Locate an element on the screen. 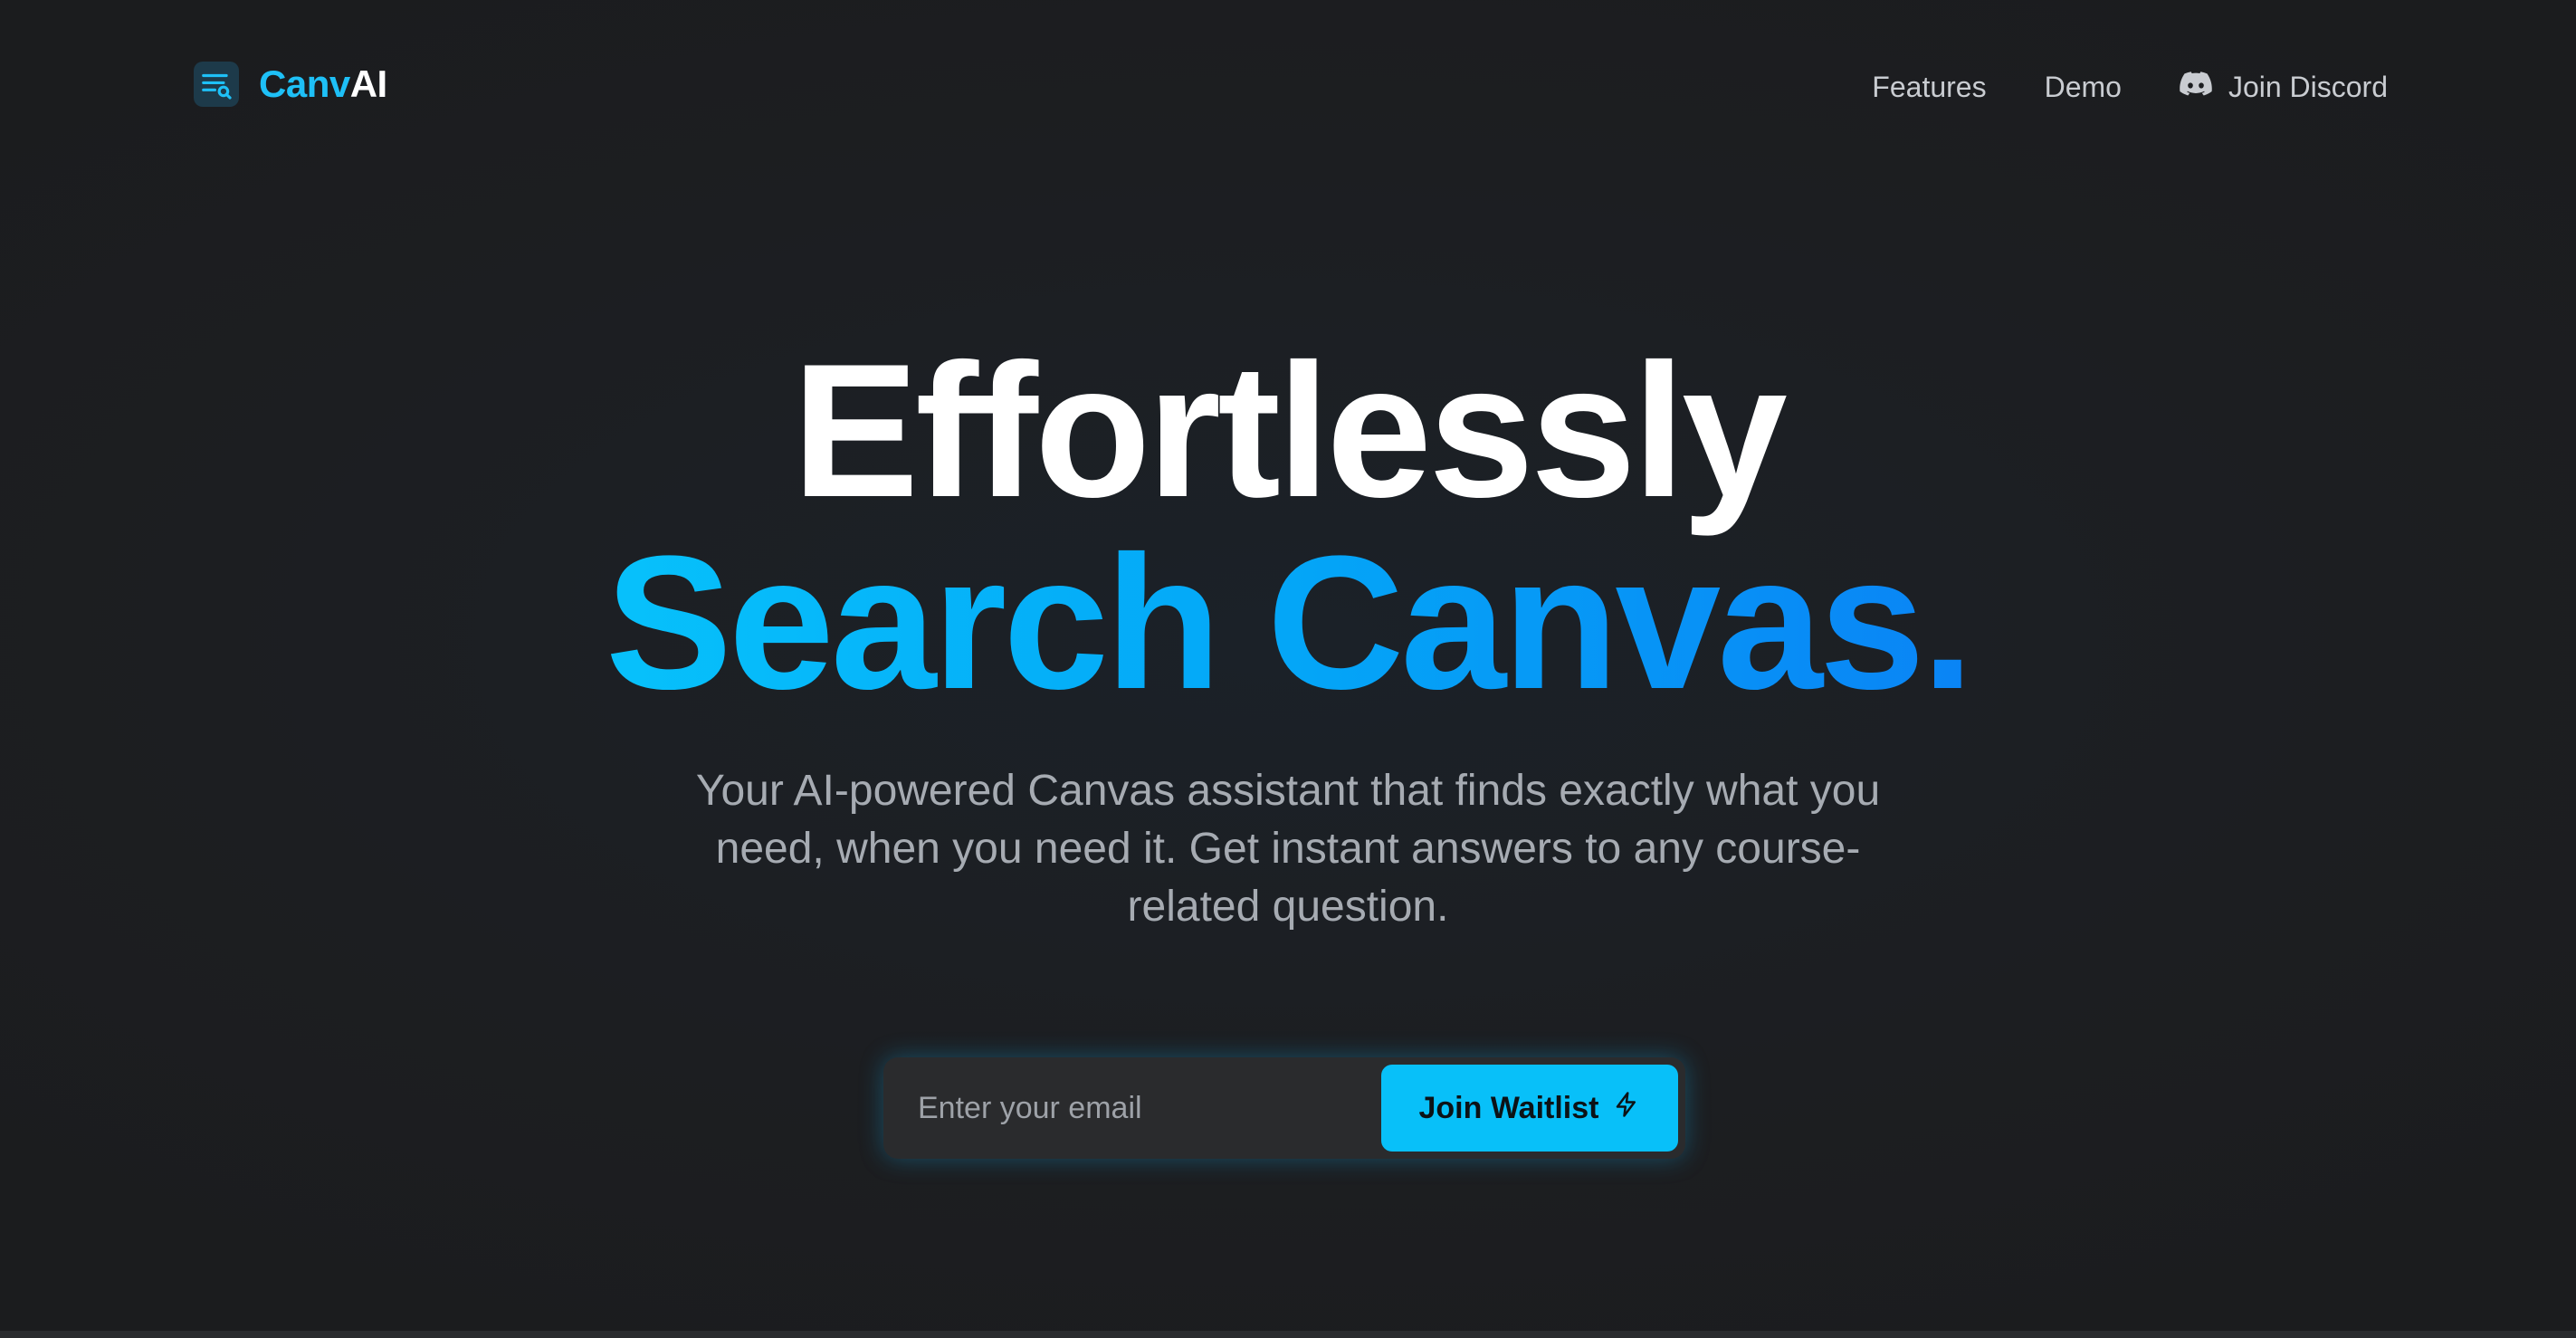 This screenshot has height=1338, width=2576. logo-link: CanvAI is located at coordinates (291, 84).